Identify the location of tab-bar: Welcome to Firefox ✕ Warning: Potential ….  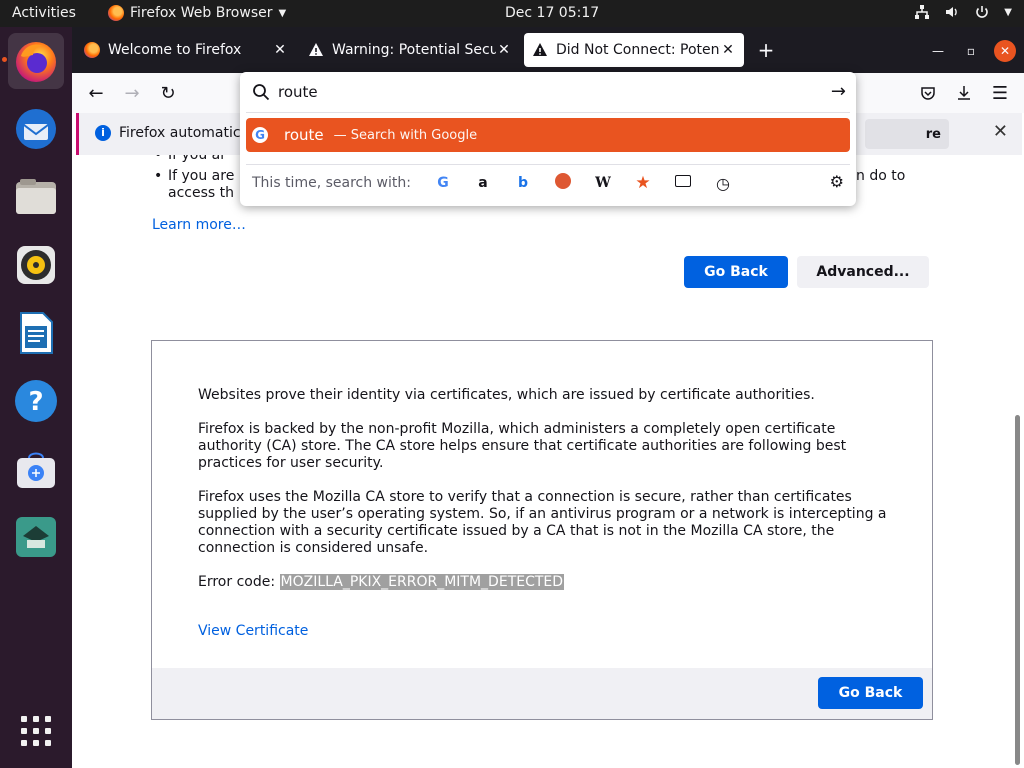
(548, 50).